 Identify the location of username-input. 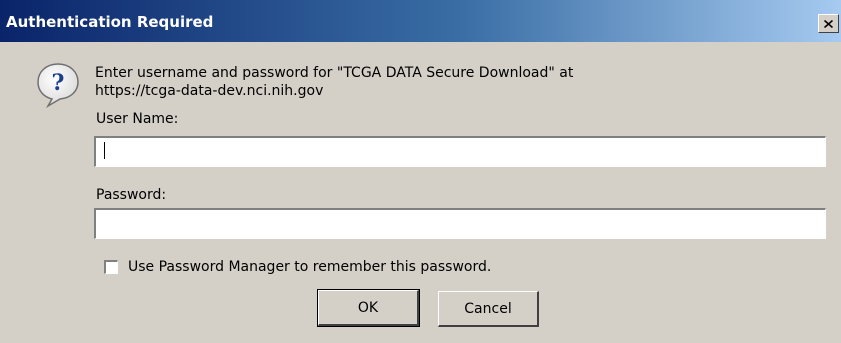
(460, 151).